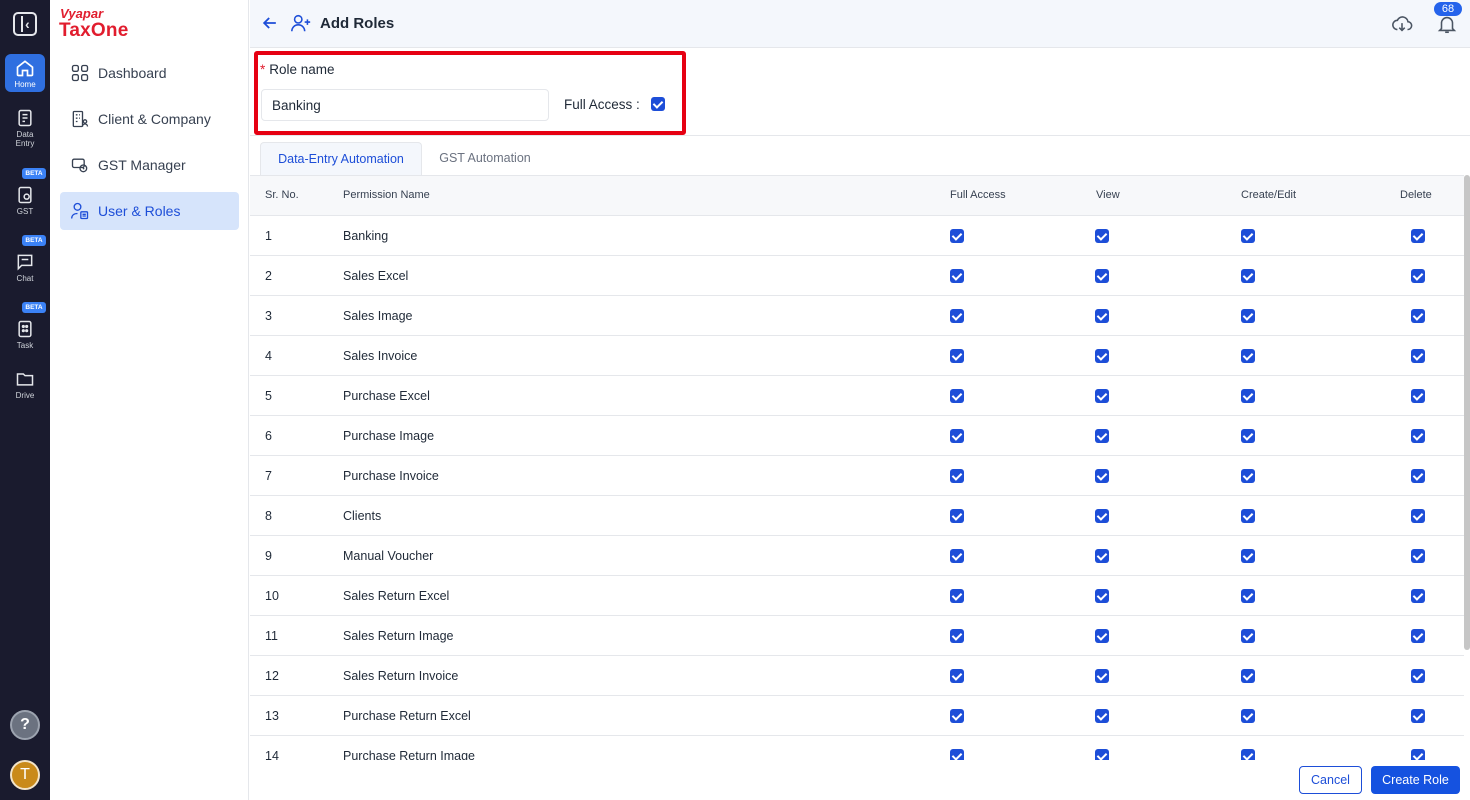 The width and height of the screenshot is (1470, 800). Describe the element at coordinates (396, 596) in the screenshot. I see `row-permission-name: Sales Return Excel` at that location.